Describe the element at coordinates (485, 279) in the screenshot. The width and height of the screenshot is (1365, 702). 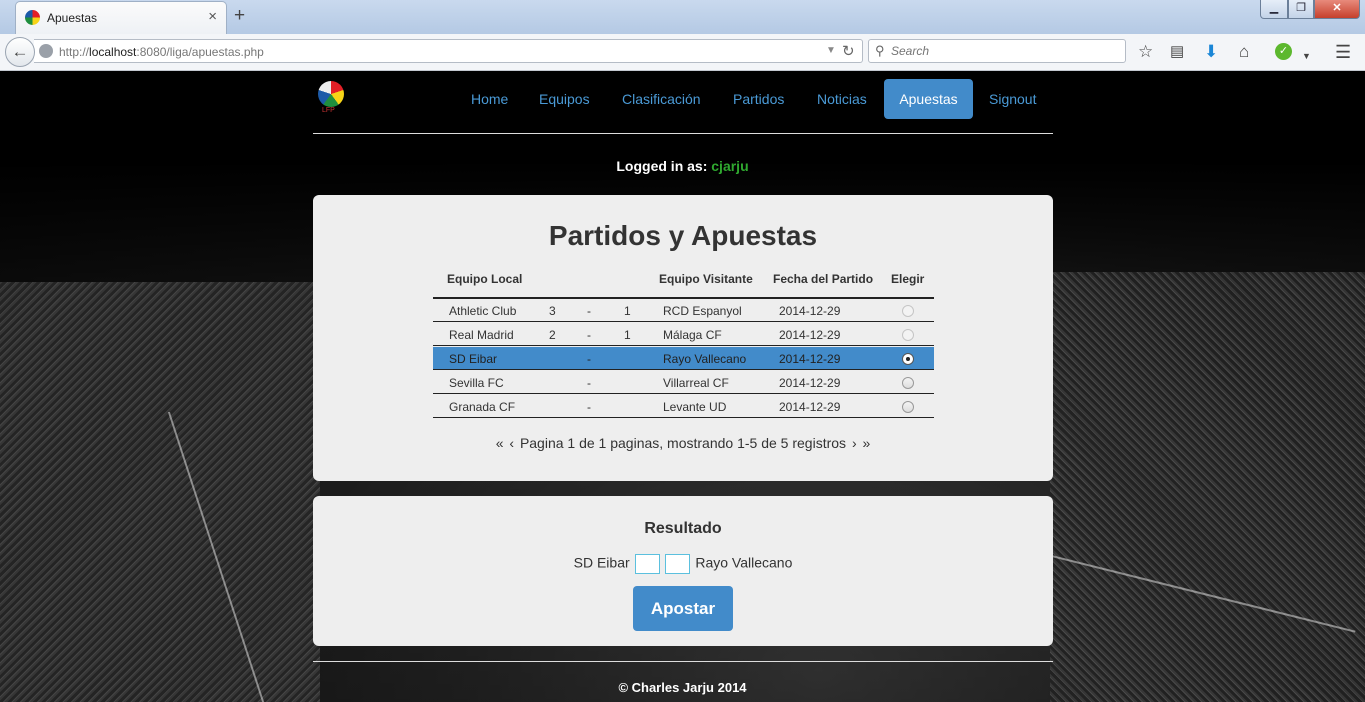
I see `header-equipo-local: Equipo Local` at that location.